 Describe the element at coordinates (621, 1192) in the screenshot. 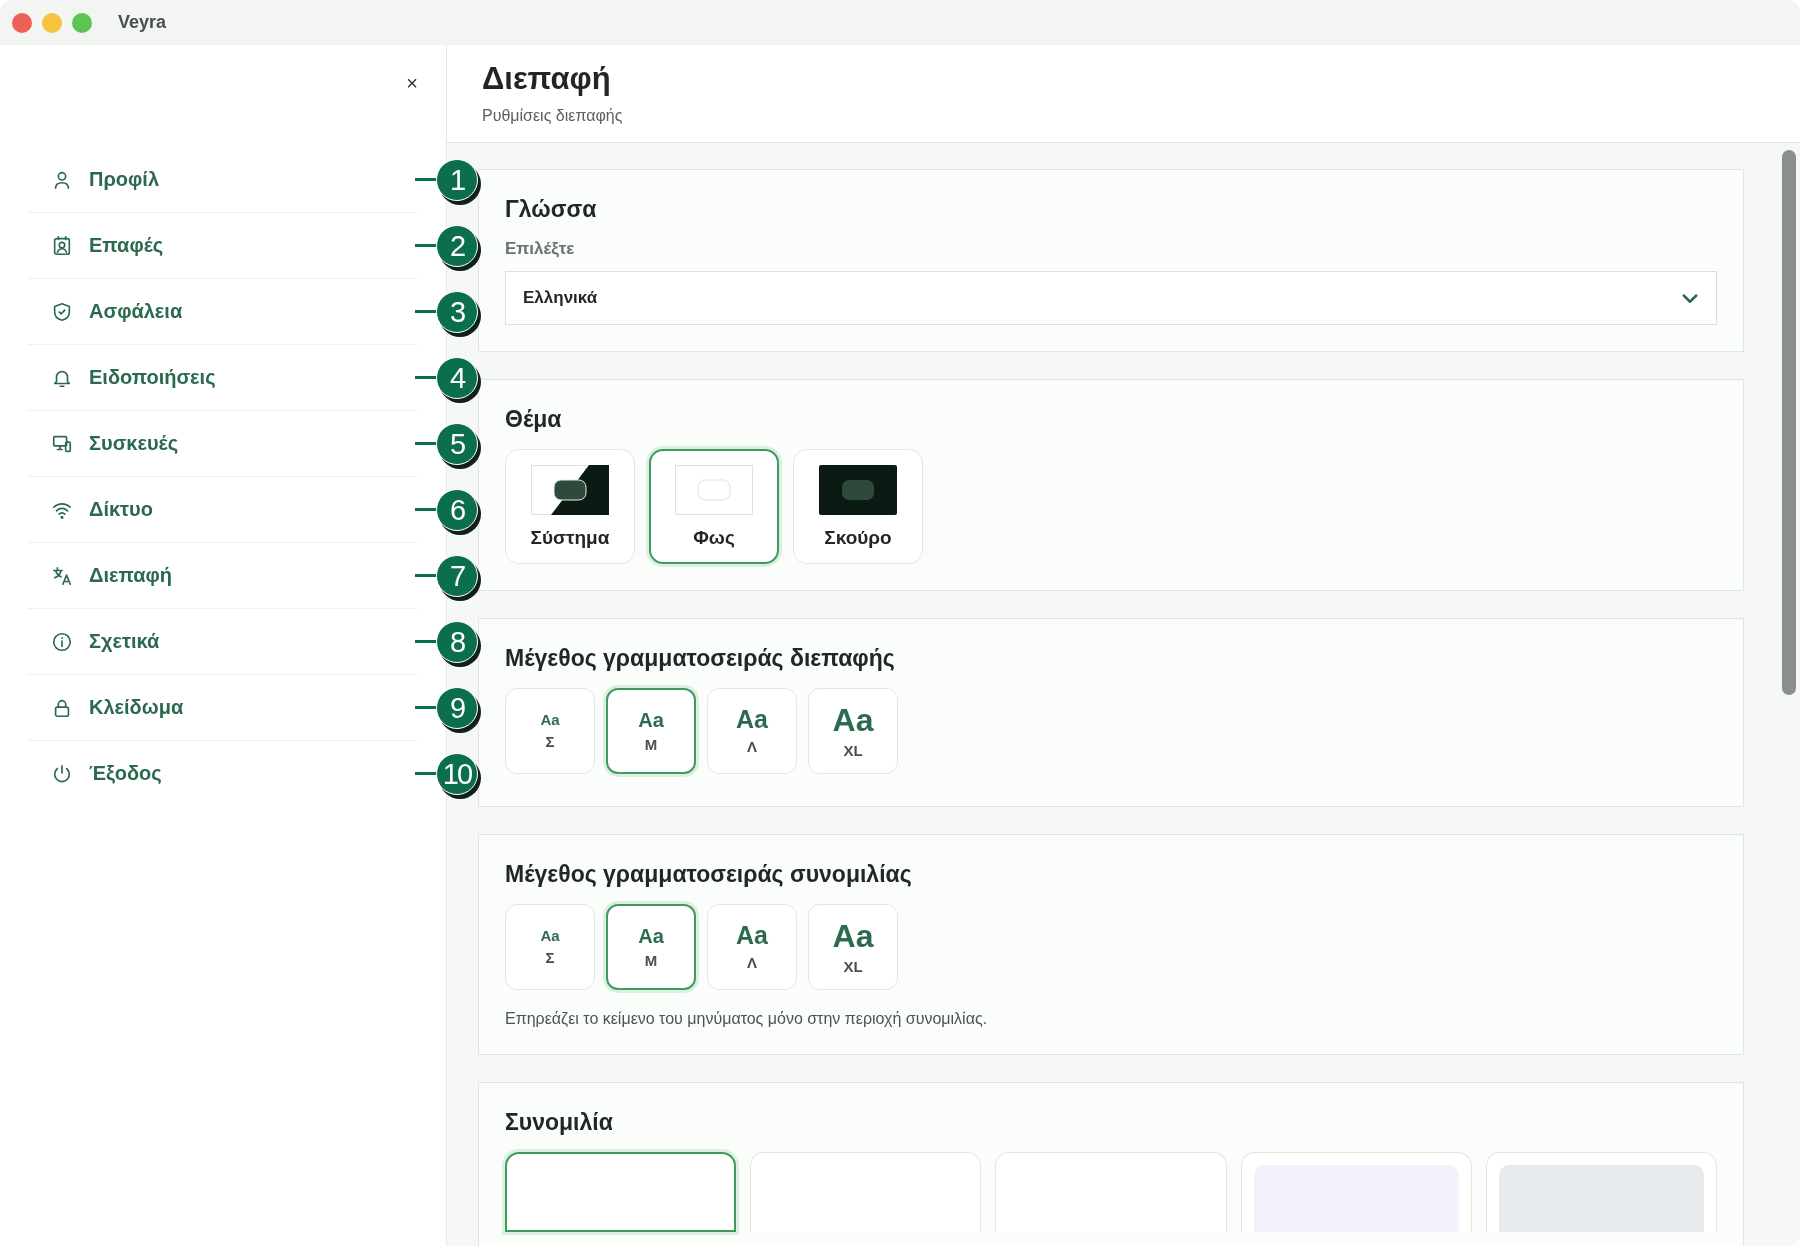

I see `chat-style-option` at that location.